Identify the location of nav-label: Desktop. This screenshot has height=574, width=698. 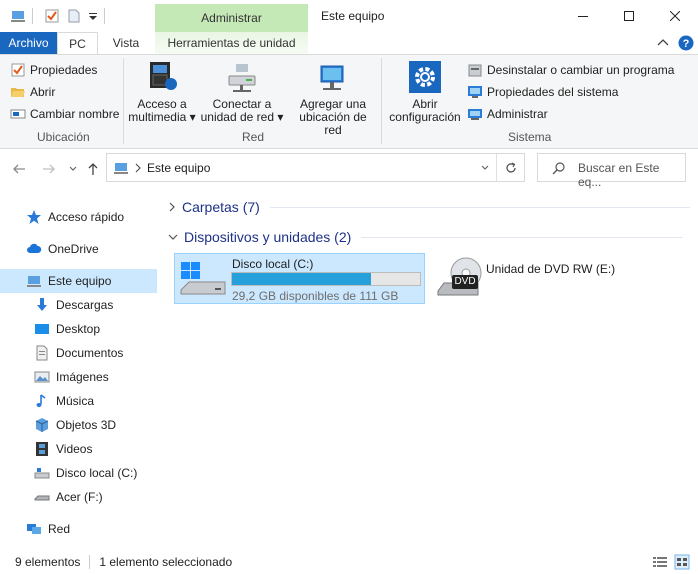
(78, 329).